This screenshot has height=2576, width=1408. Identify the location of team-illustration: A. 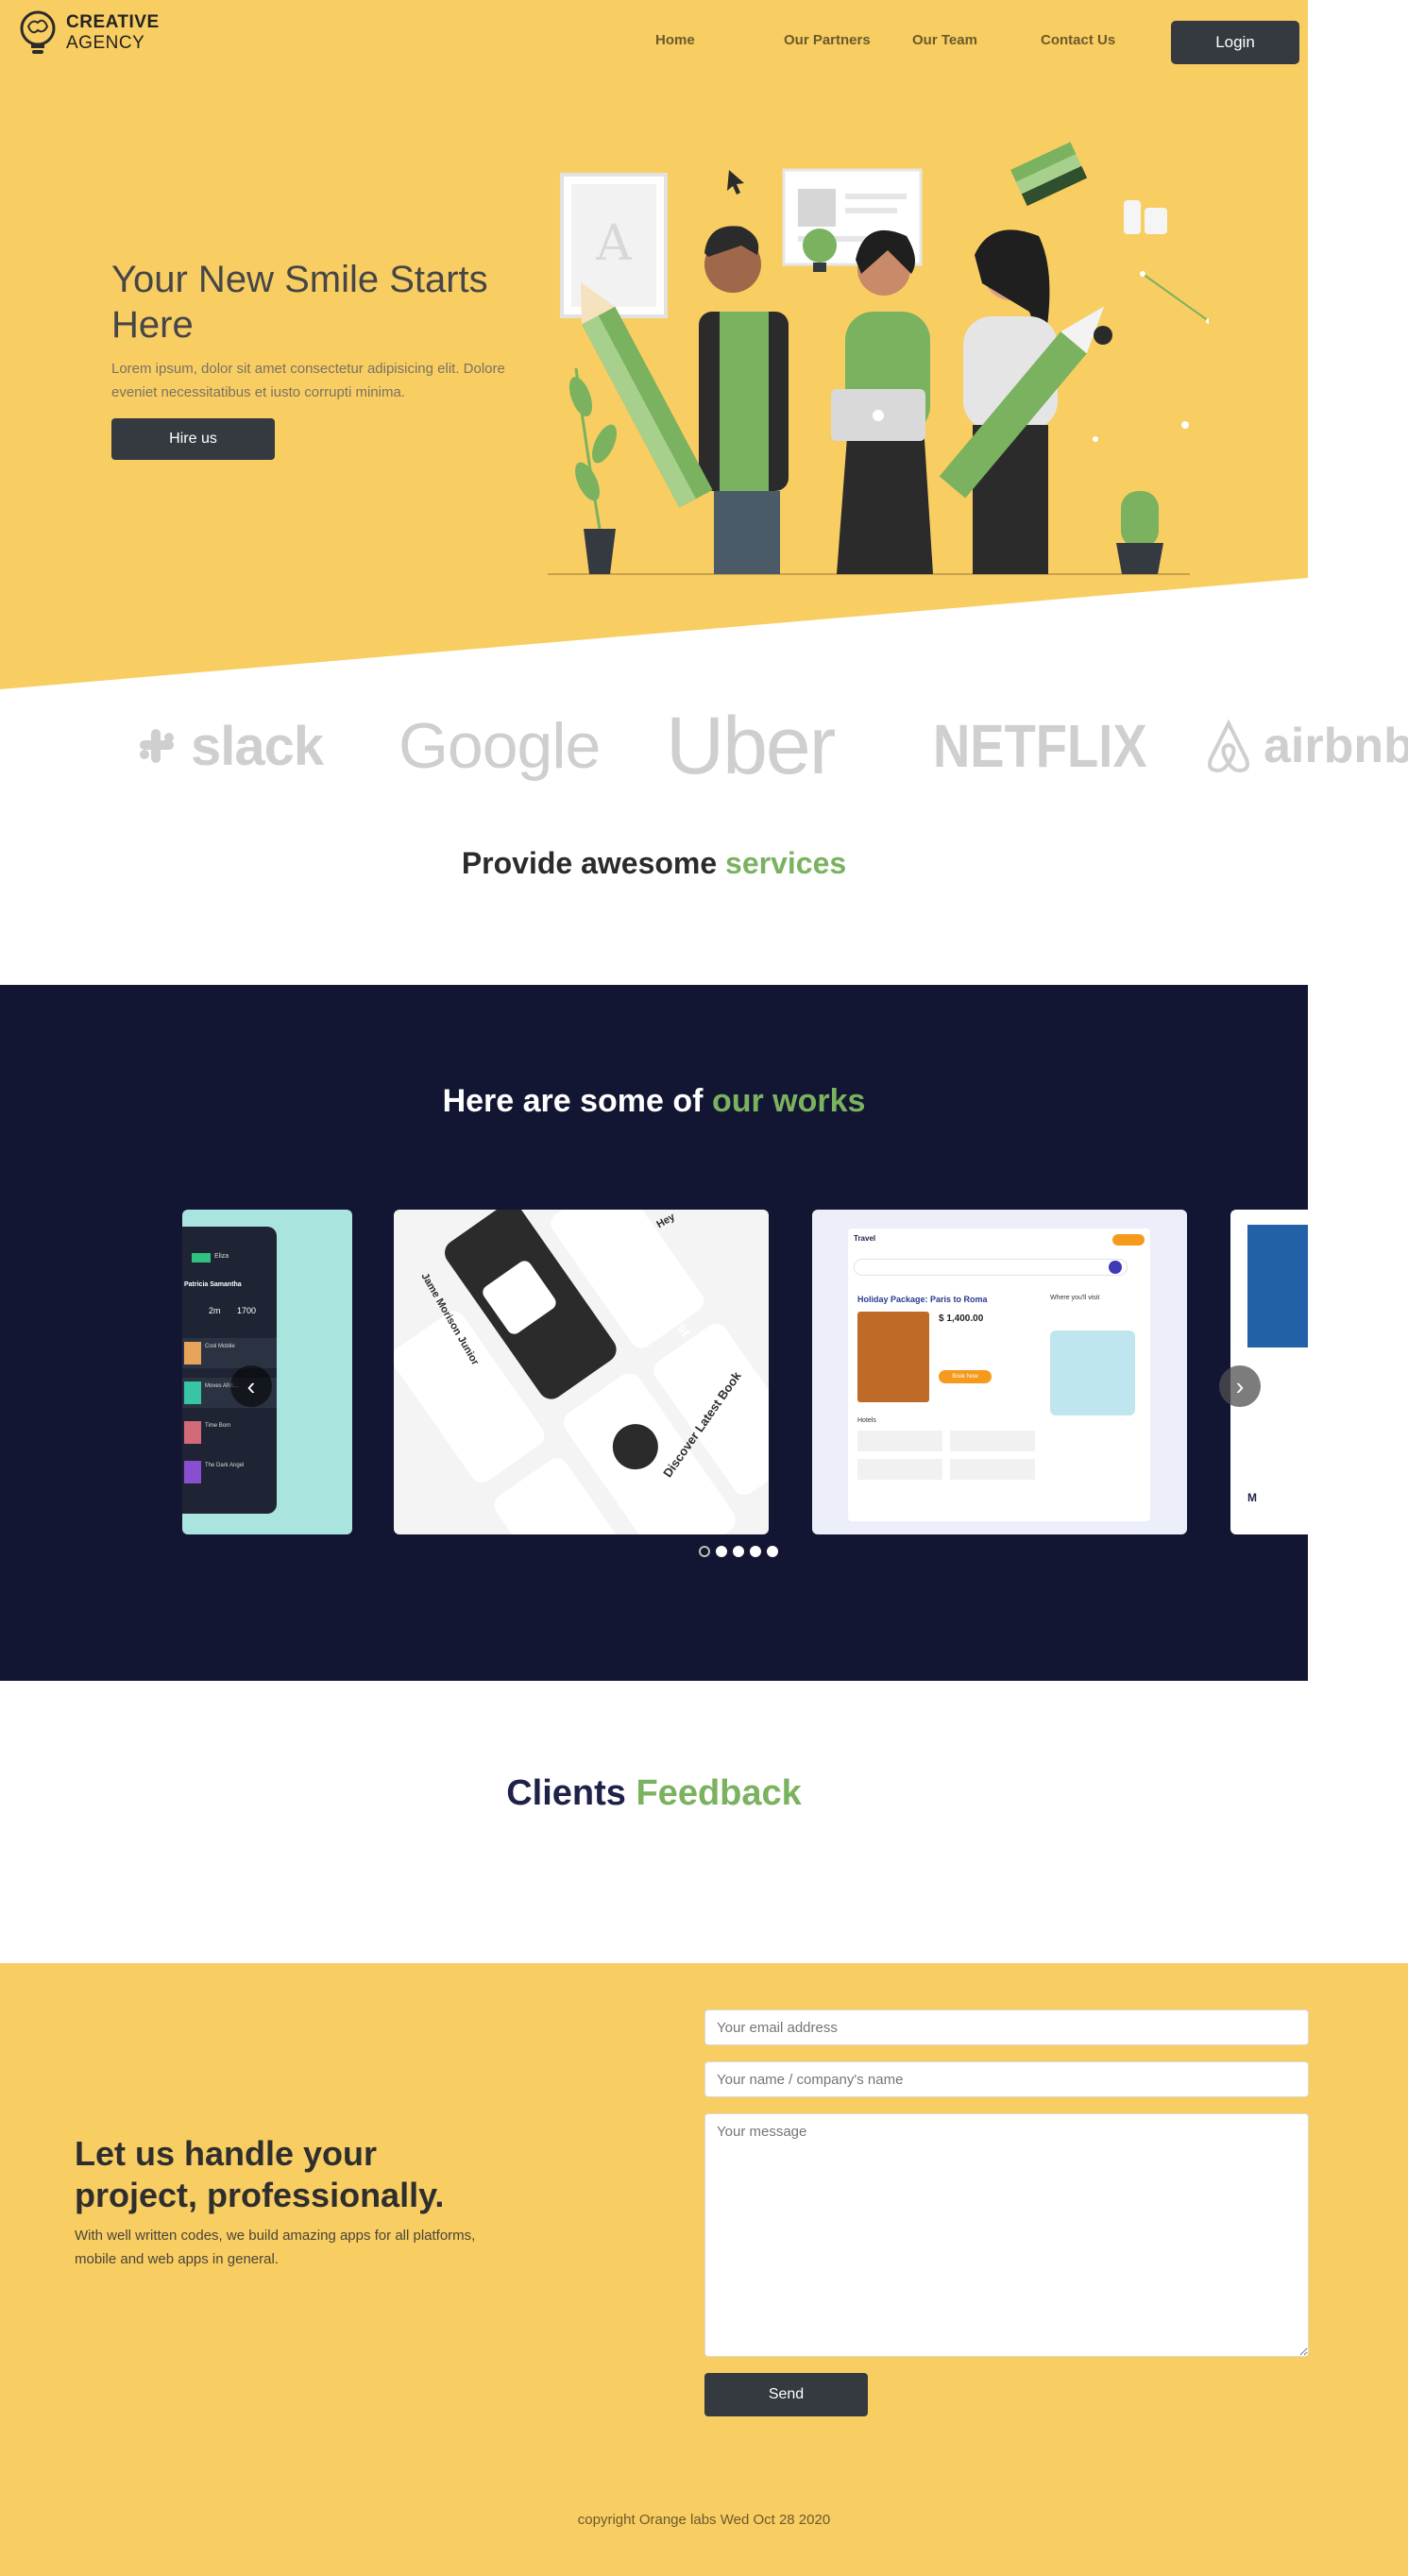
(878, 358).